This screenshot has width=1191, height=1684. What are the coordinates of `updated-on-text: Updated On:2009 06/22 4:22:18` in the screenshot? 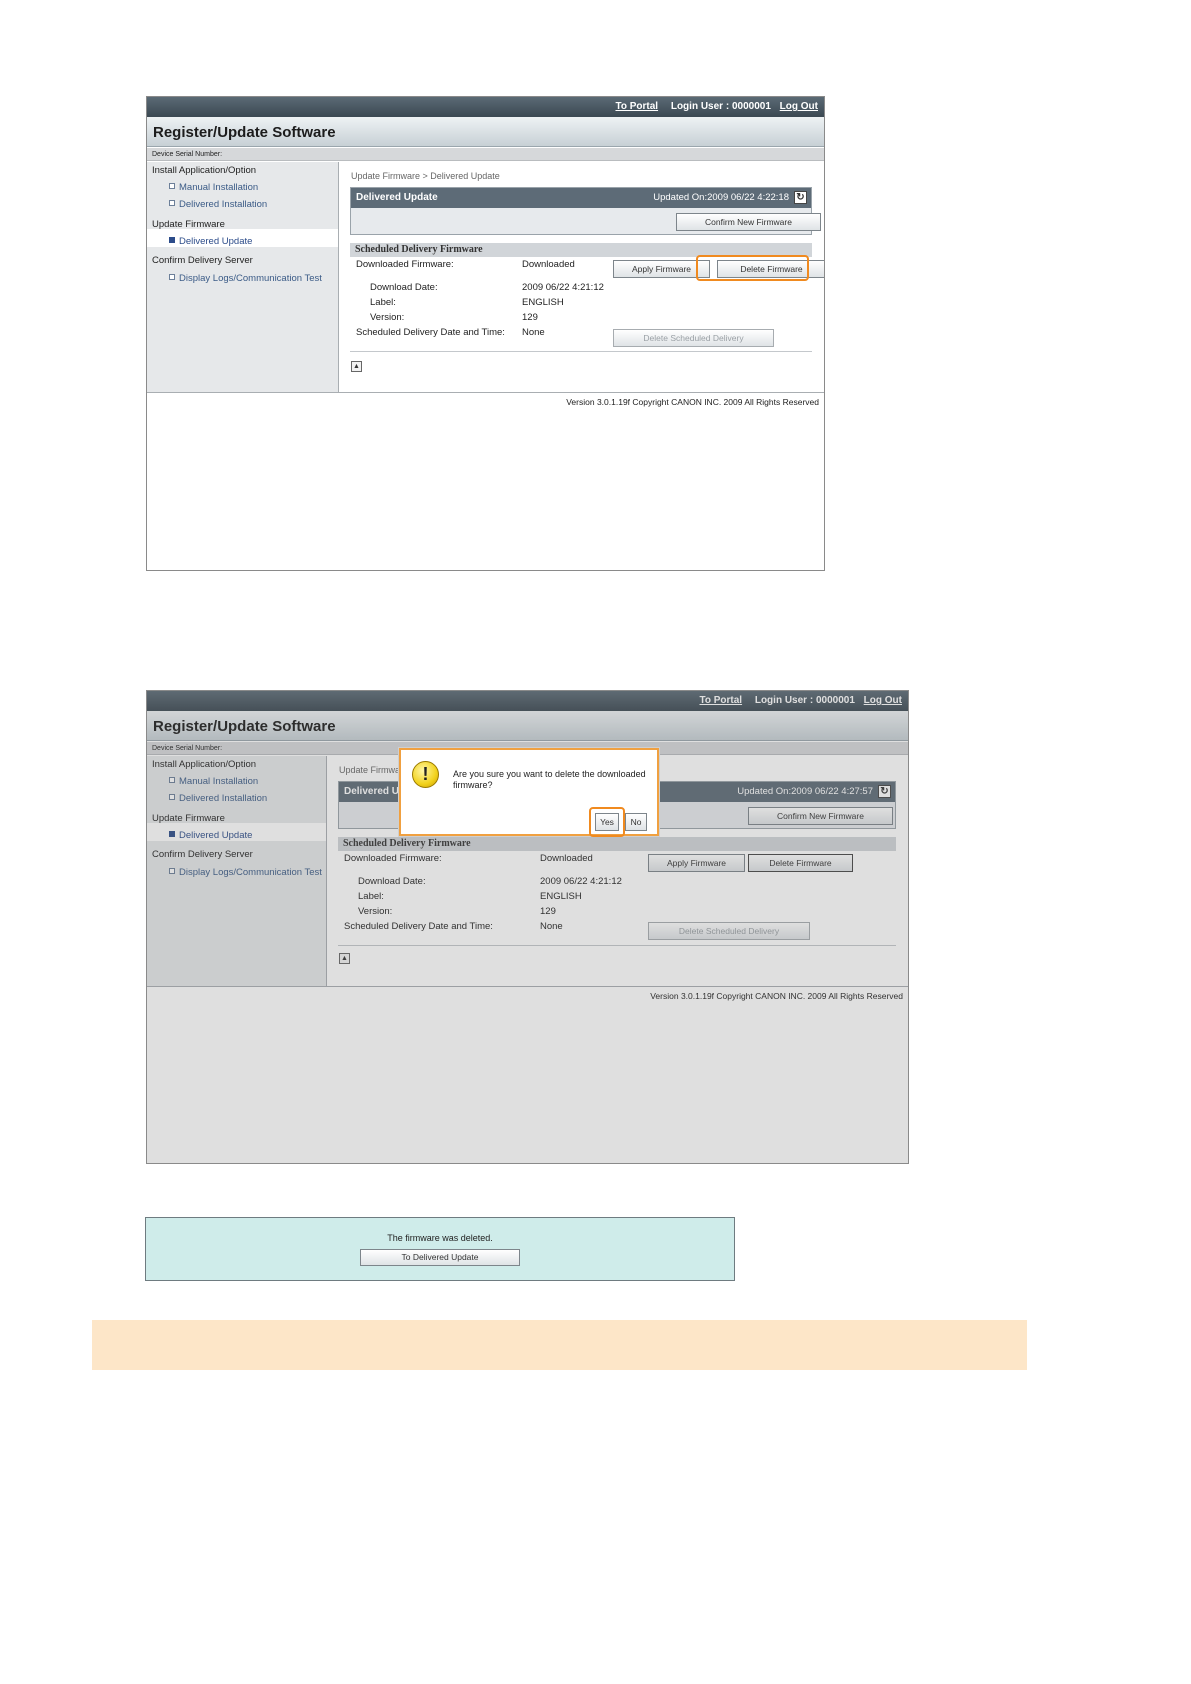 It's located at (721, 197).